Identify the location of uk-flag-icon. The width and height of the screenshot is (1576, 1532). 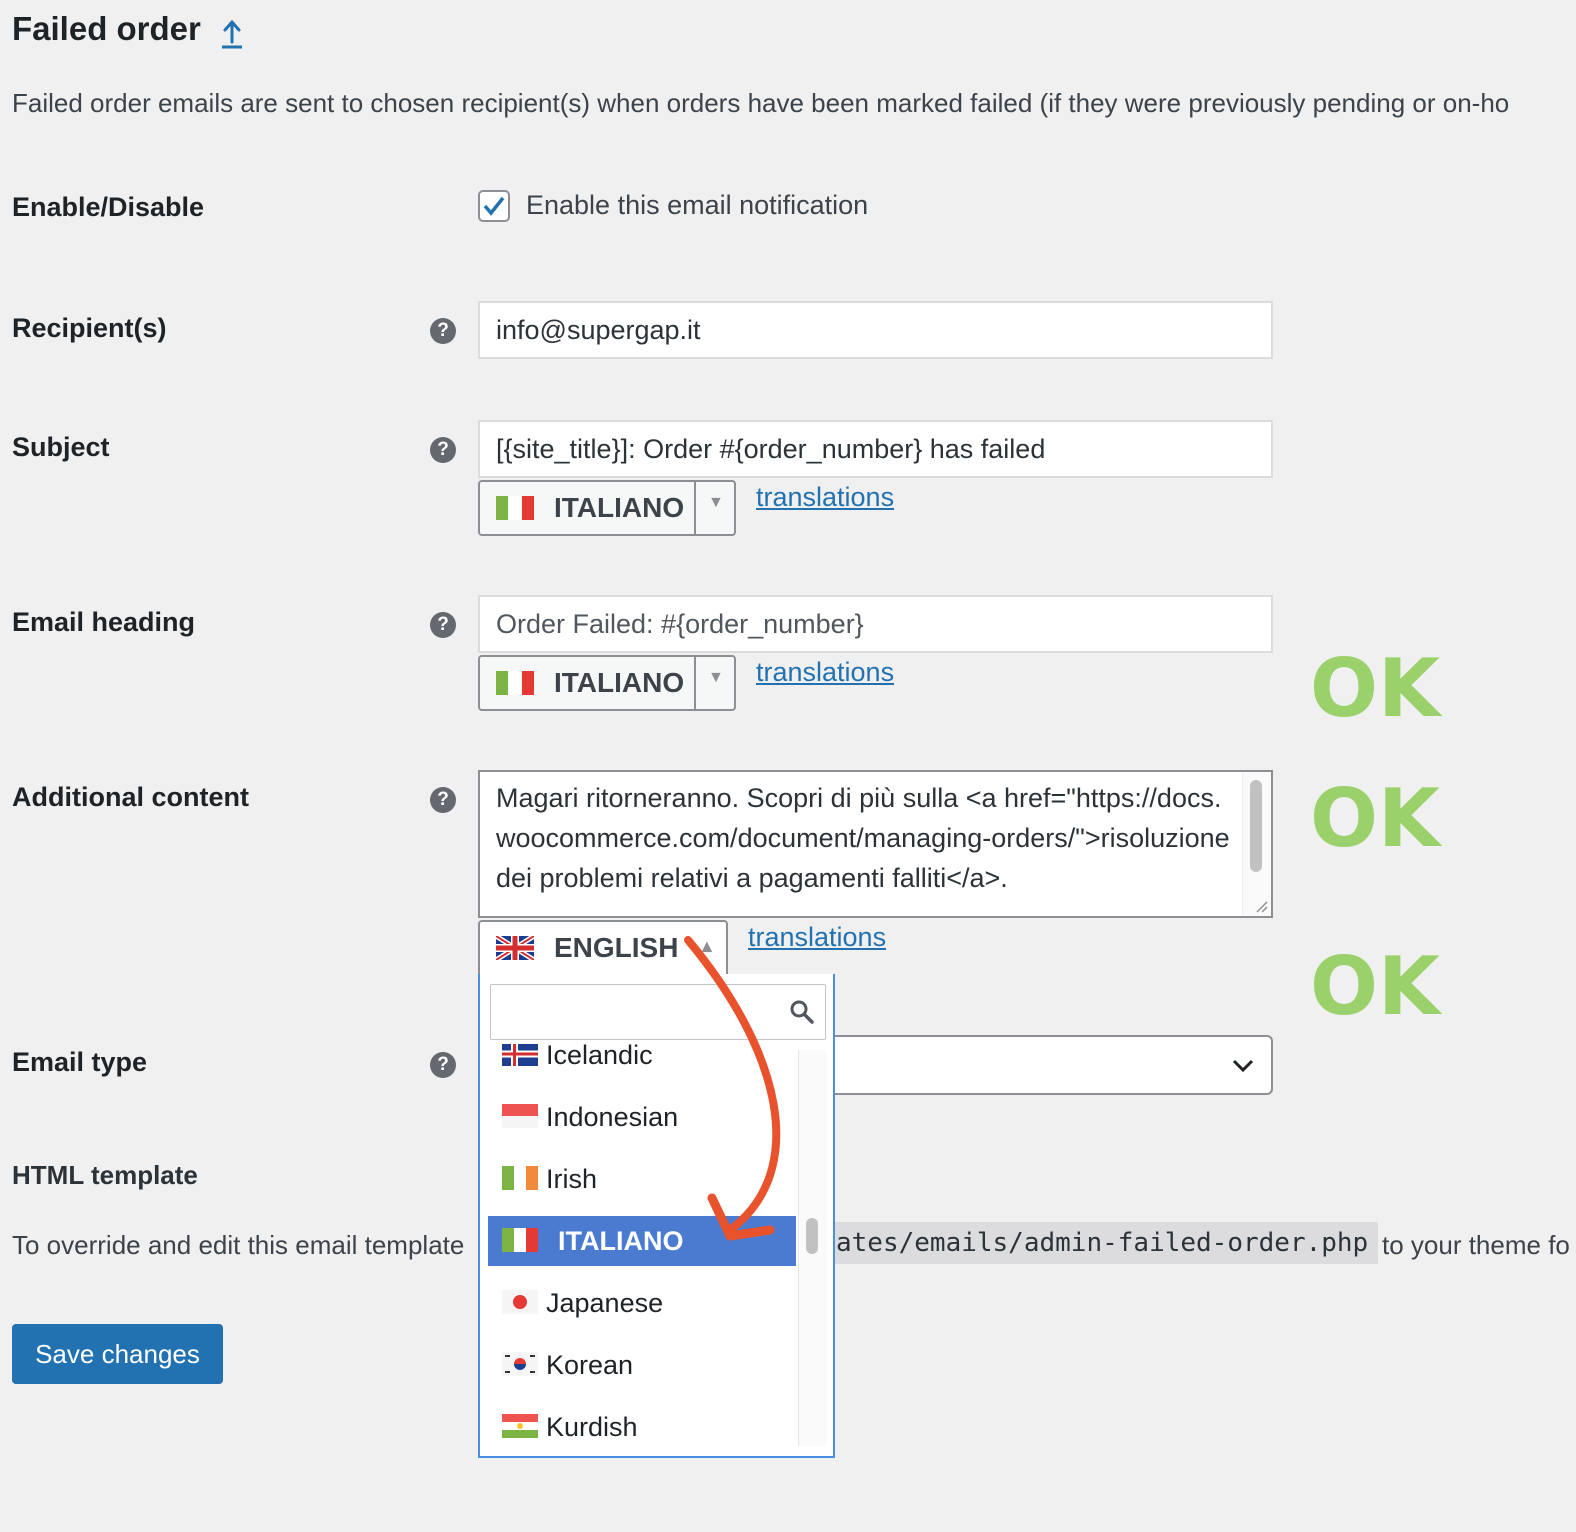
(515, 948).